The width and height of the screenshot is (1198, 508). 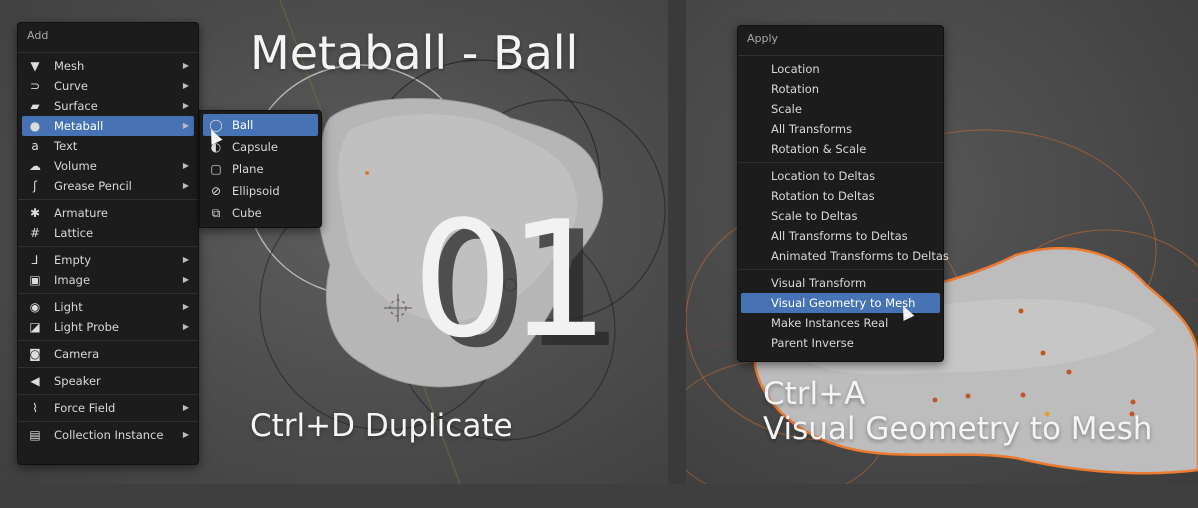 What do you see at coordinates (108, 86) in the screenshot?
I see `add-menu-item-curve: ⊃ Curve ▶` at bounding box center [108, 86].